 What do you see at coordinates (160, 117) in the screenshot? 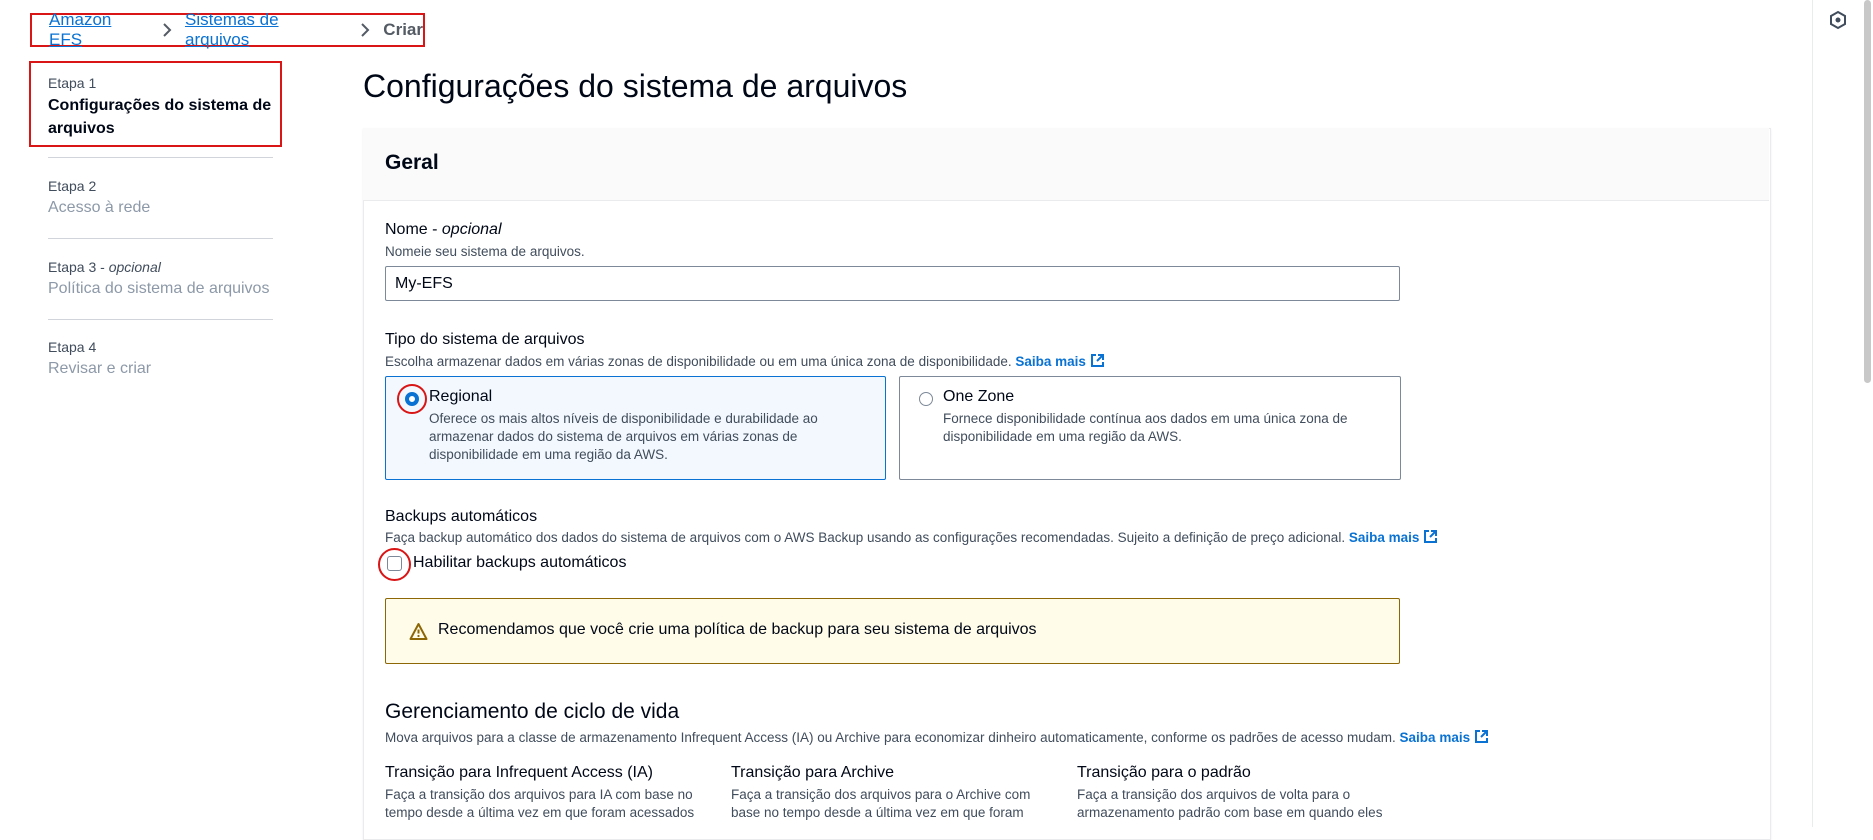
I see `step-1-title: Configurações do sistema de arquivos` at bounding box center [160, 117].